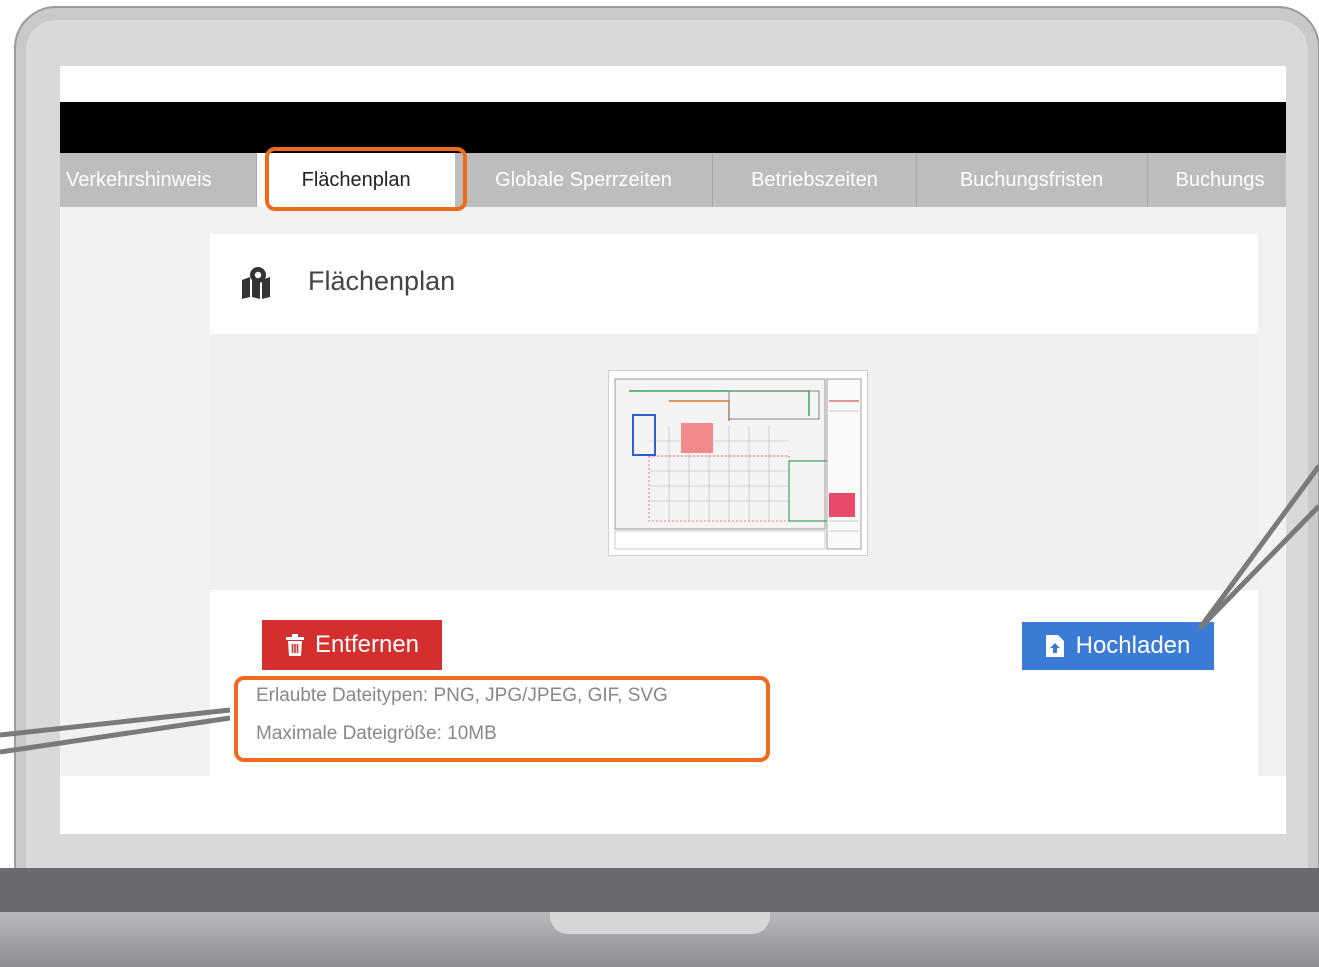 This screenshot has height=967, width=1319. Describe the element at coordinates (1217, 180) in the screenshot. I see `tab-buchungs: Buchungs` at that location.